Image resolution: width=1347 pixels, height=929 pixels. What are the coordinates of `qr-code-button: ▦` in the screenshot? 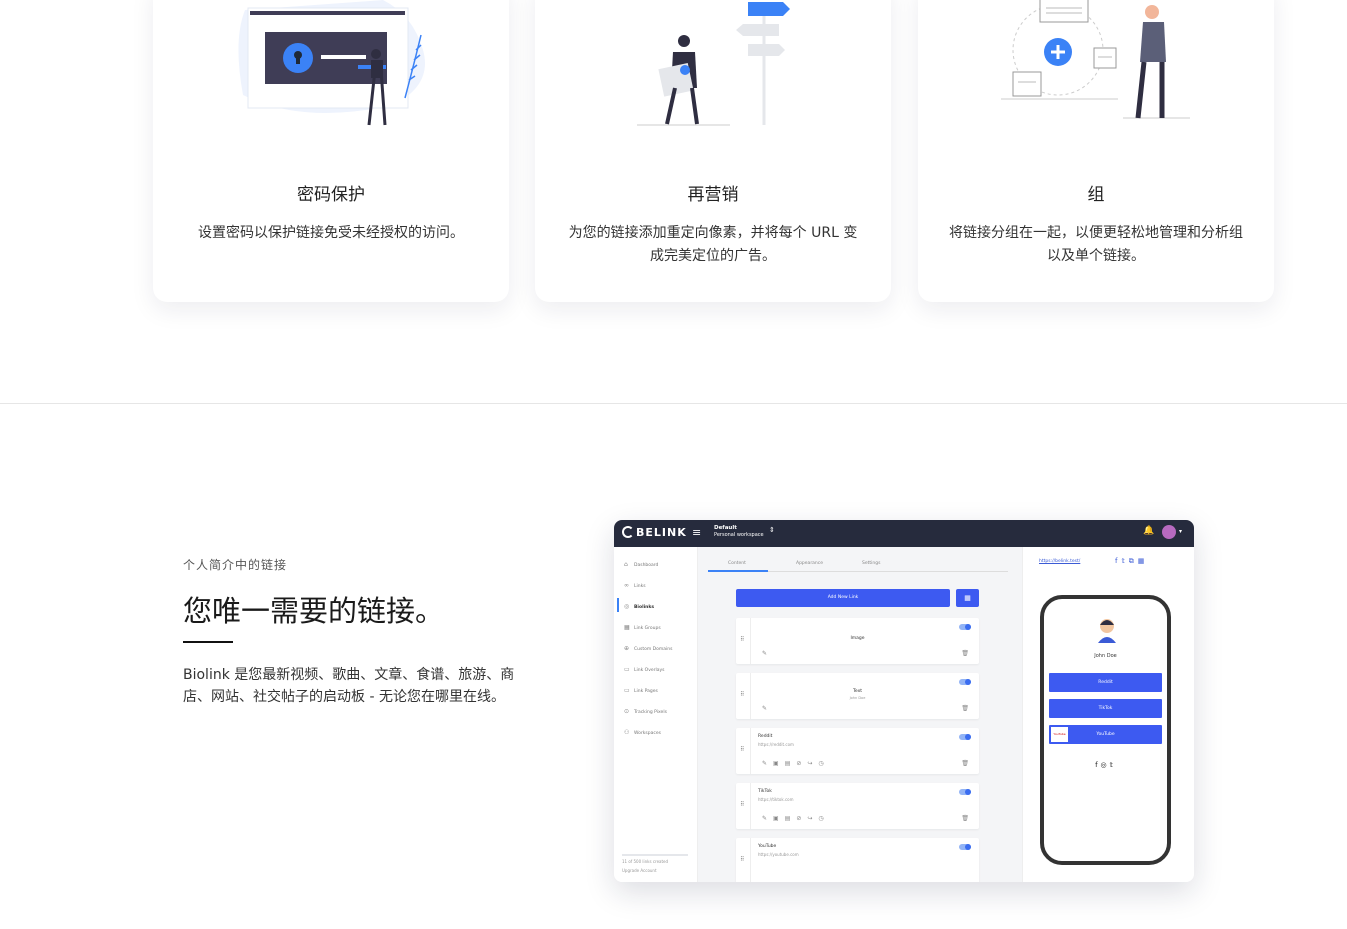 It's located at (967, 598).